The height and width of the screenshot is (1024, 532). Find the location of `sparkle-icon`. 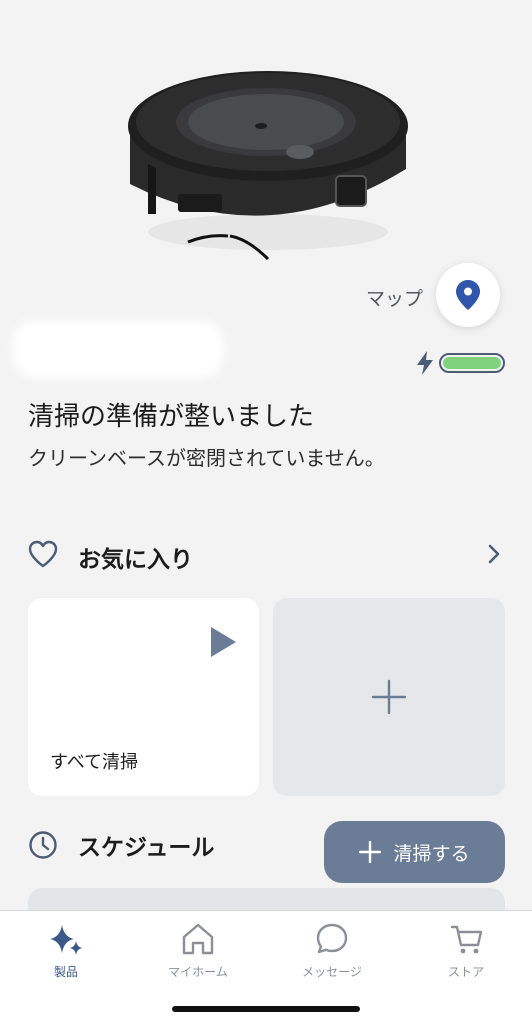

sparkle-icon is located at coordinates (66, 940).